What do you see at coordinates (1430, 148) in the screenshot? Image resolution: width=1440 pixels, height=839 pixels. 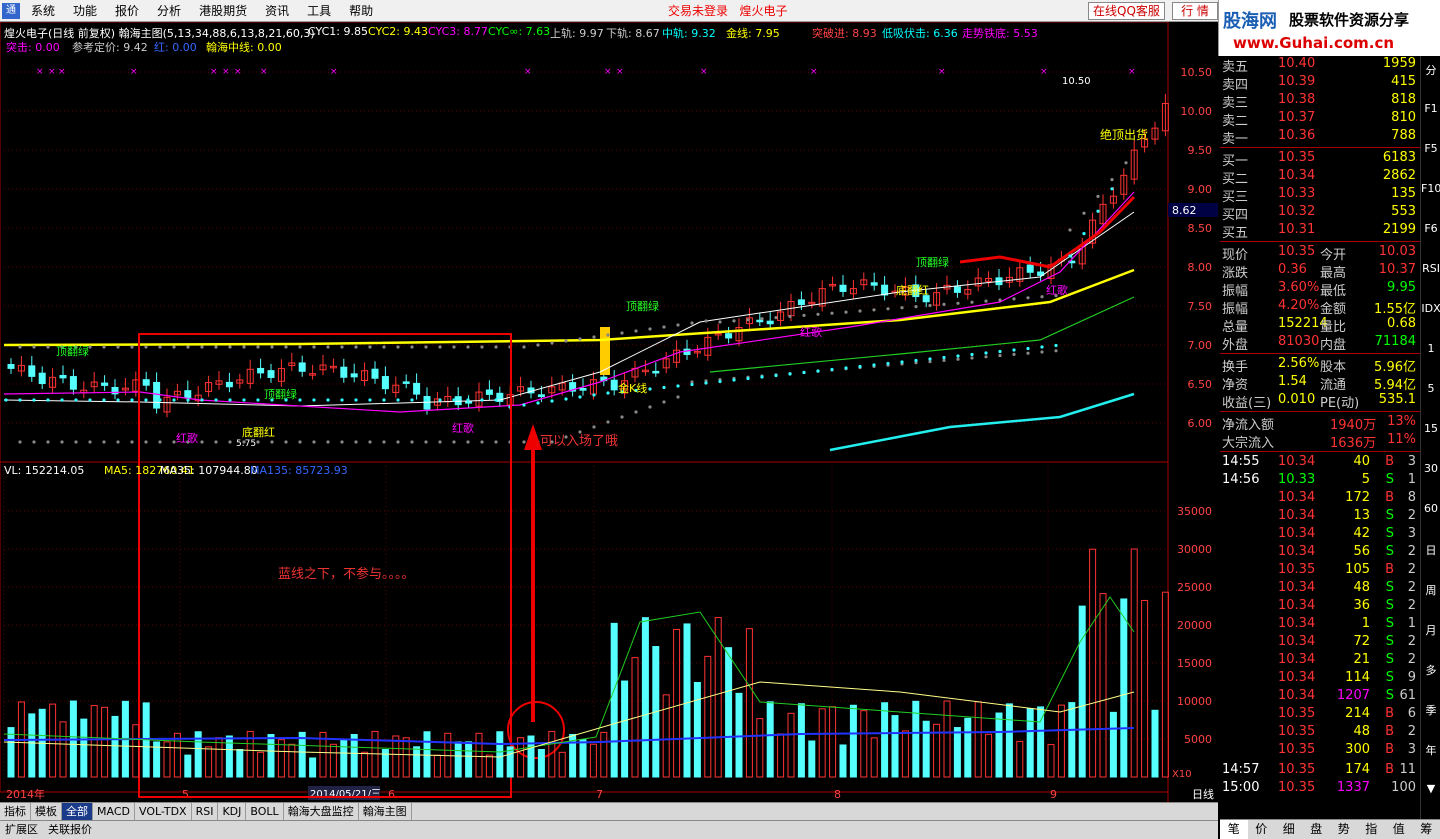 I see `side-icon-2: F5` at bounding box center [1430, 148].